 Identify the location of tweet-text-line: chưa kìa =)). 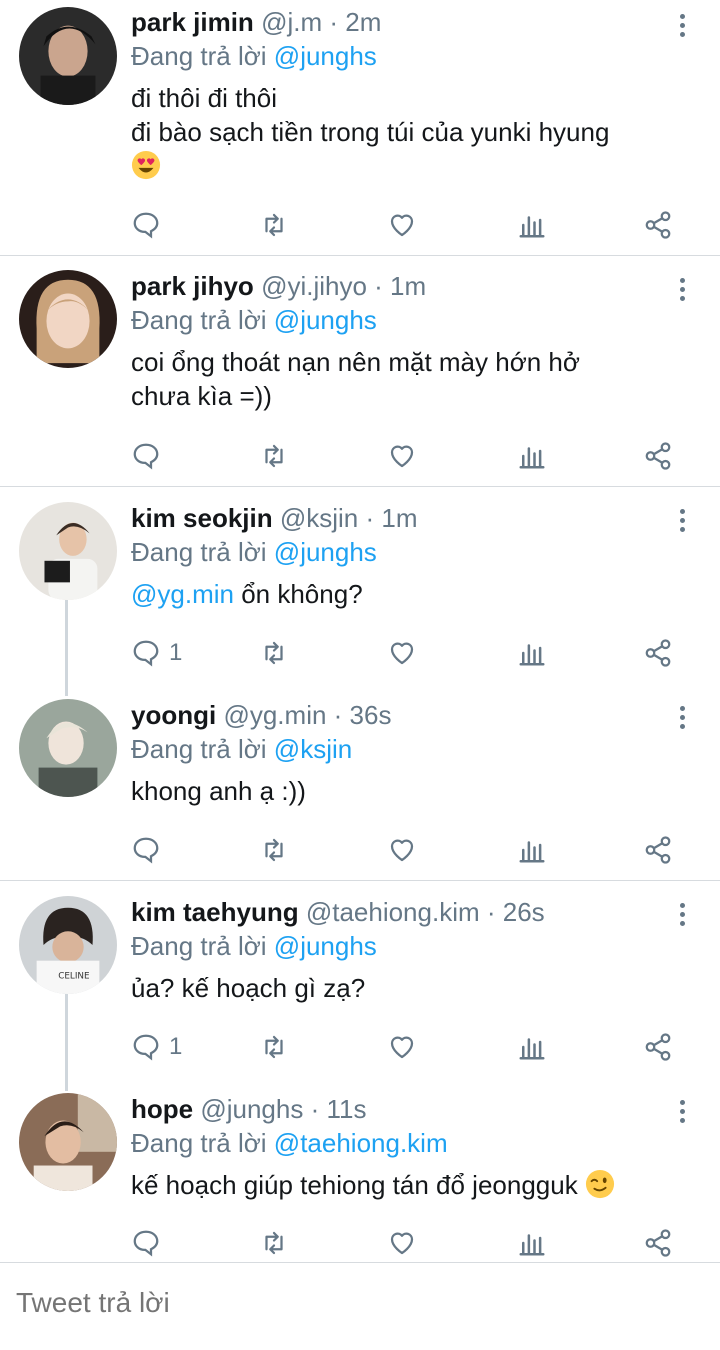
(201, 396).